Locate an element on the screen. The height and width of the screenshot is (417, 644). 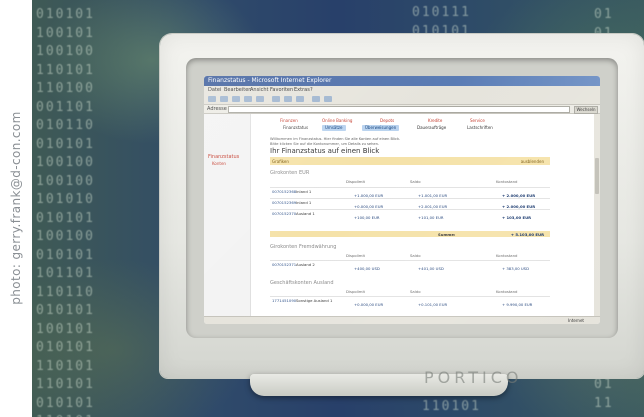
tab-secondary: Umsätze is located at coordinates (334, 128).